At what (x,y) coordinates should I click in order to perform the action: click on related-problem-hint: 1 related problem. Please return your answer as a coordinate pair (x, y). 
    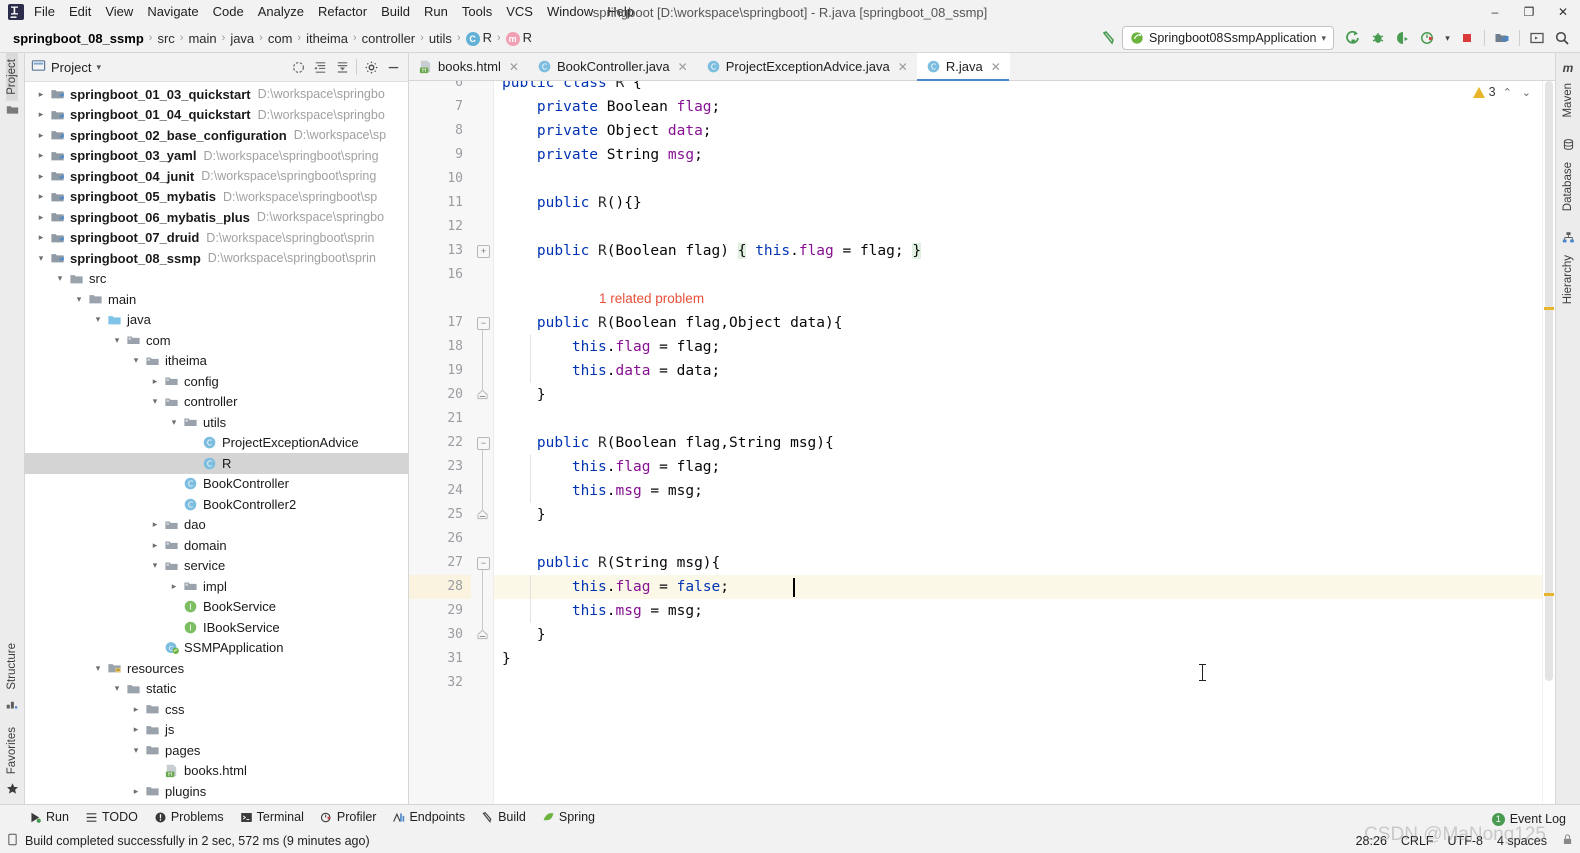
    Looking at the image, I should click on (651, 299).